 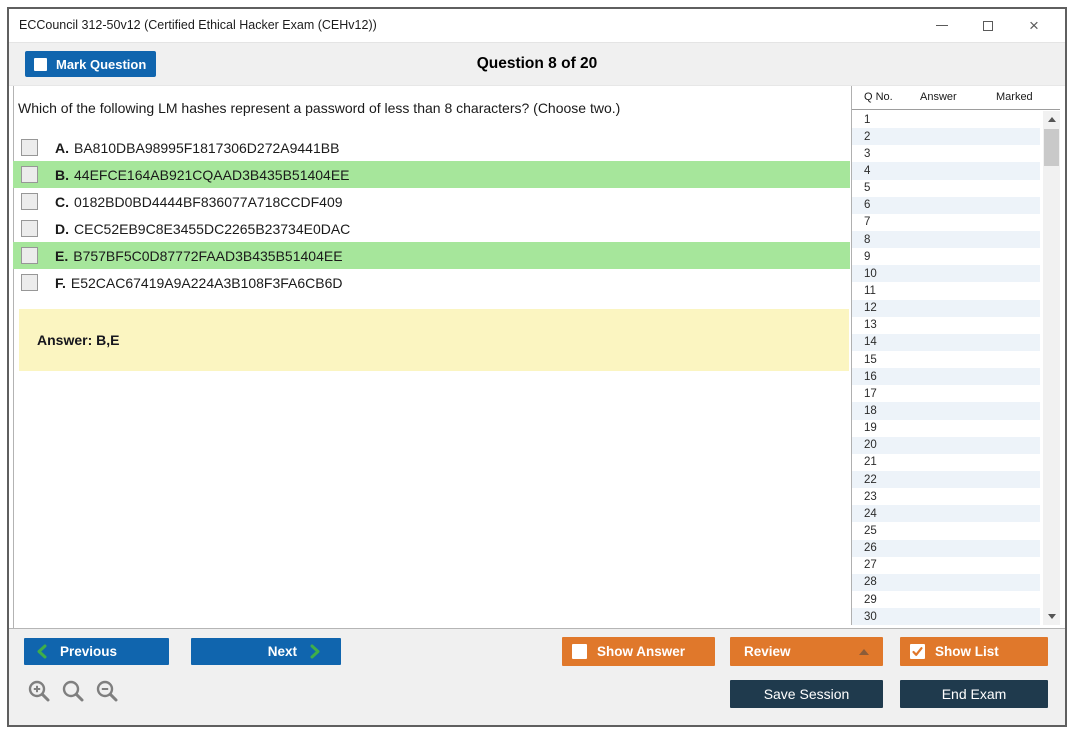 I want to click on question-list-row: 23, so click(x=946, y=496).